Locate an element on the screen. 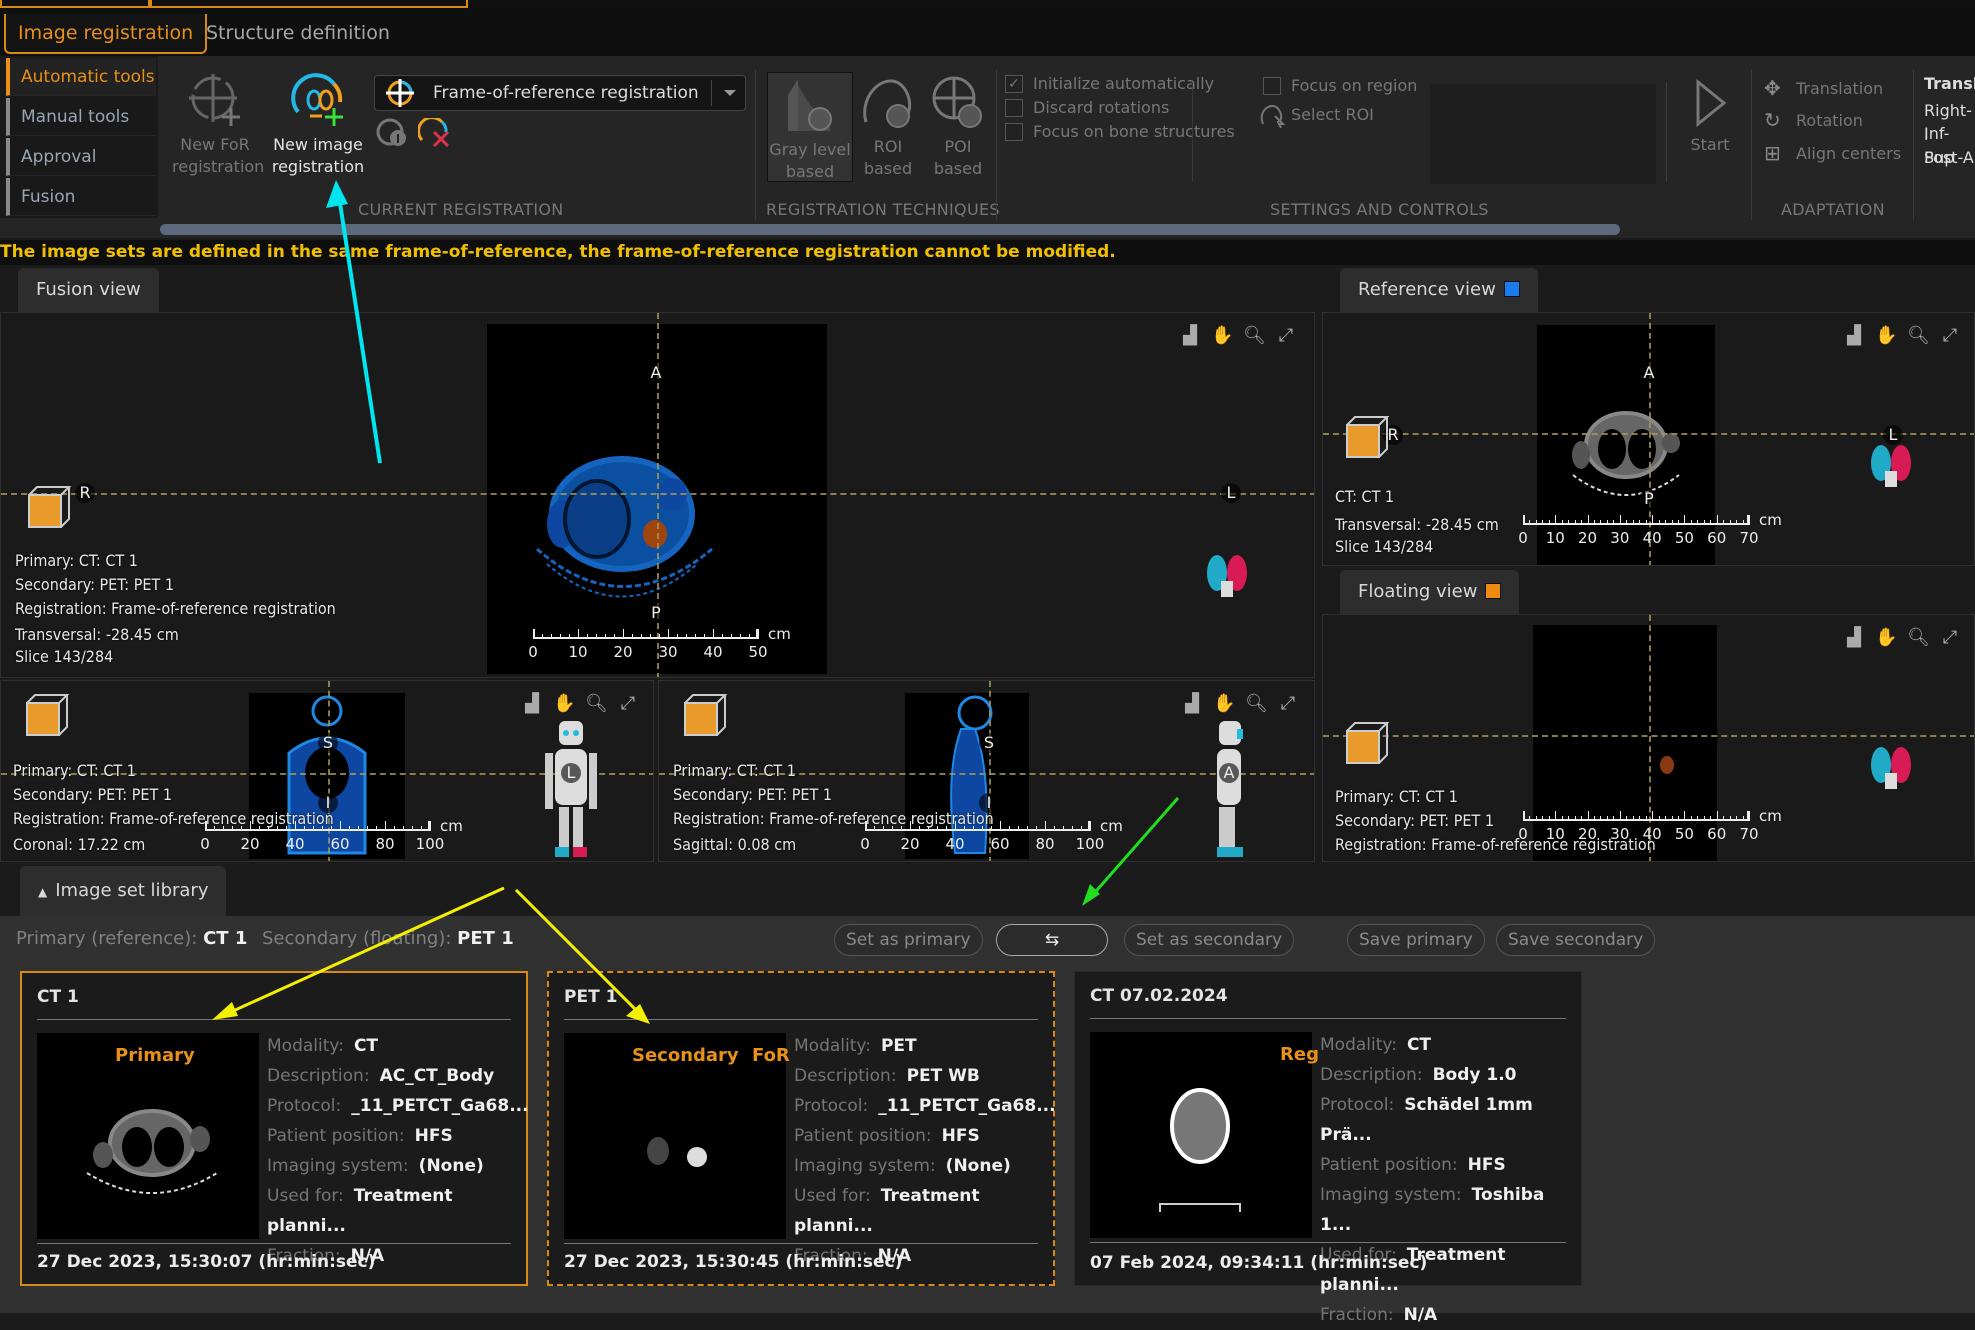 The width and height of the screenshot is (1975, 1330). registration-select: Frame-of-reference registration is located at coordinates (560, 93).